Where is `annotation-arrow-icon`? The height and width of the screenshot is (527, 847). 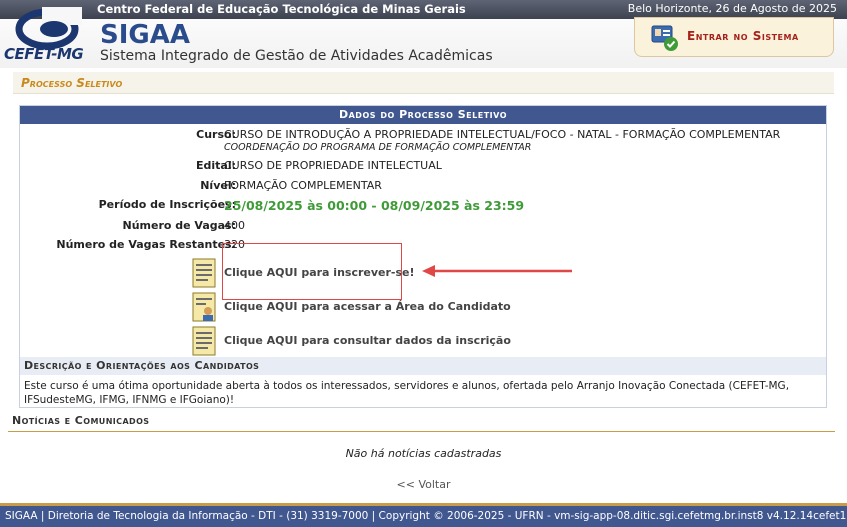
annotation-arrow-icon is located at coordinates (497, 271).